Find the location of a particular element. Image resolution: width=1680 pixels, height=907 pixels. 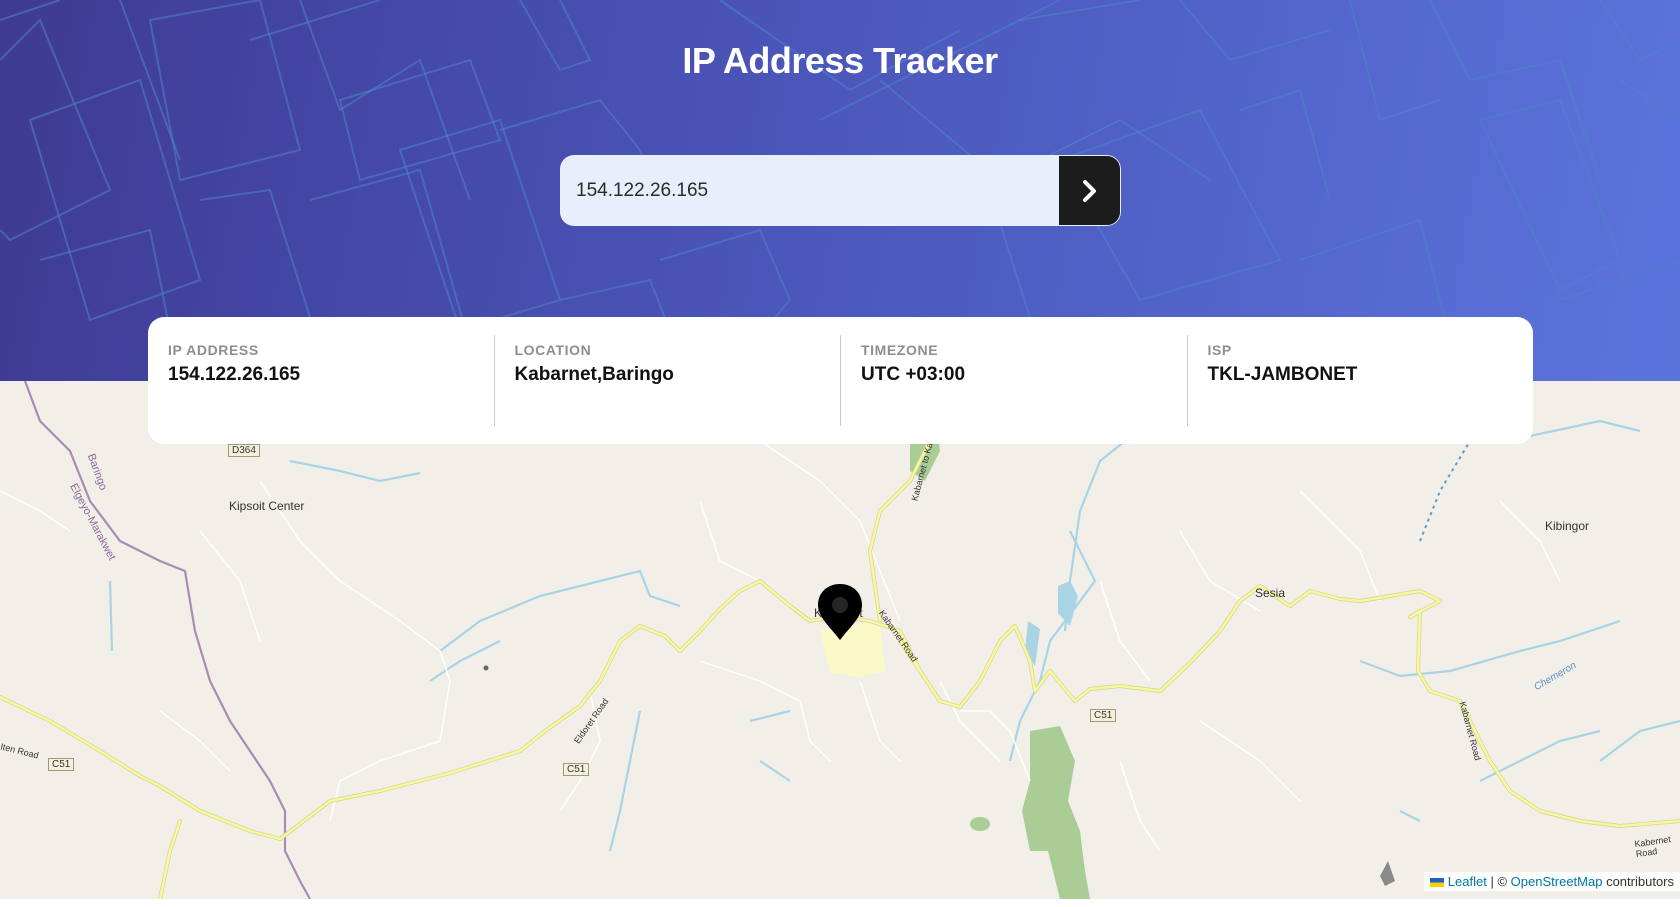

place-label: Kipsoit Center is located at coordinates (267, 506).